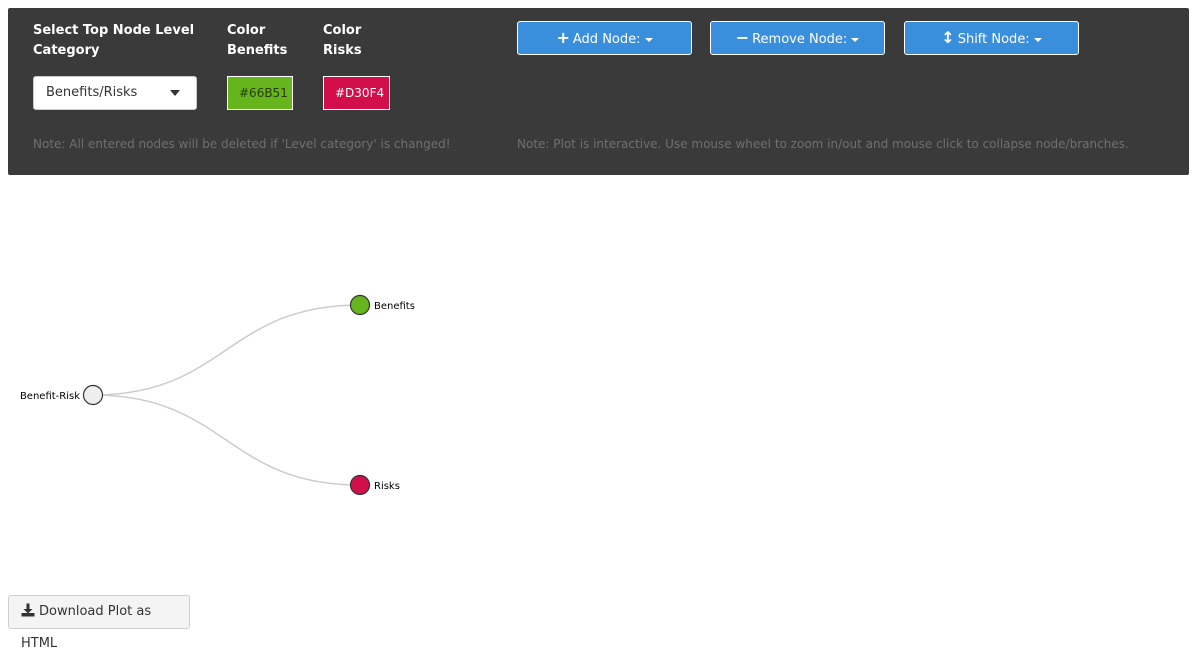 Image resolution: width=1196 pixels, height=660 pixels. What do you see at coordinates (360, 485) in the screenshot?
I see `tree-node-risks` at bounding box center [360, 485].